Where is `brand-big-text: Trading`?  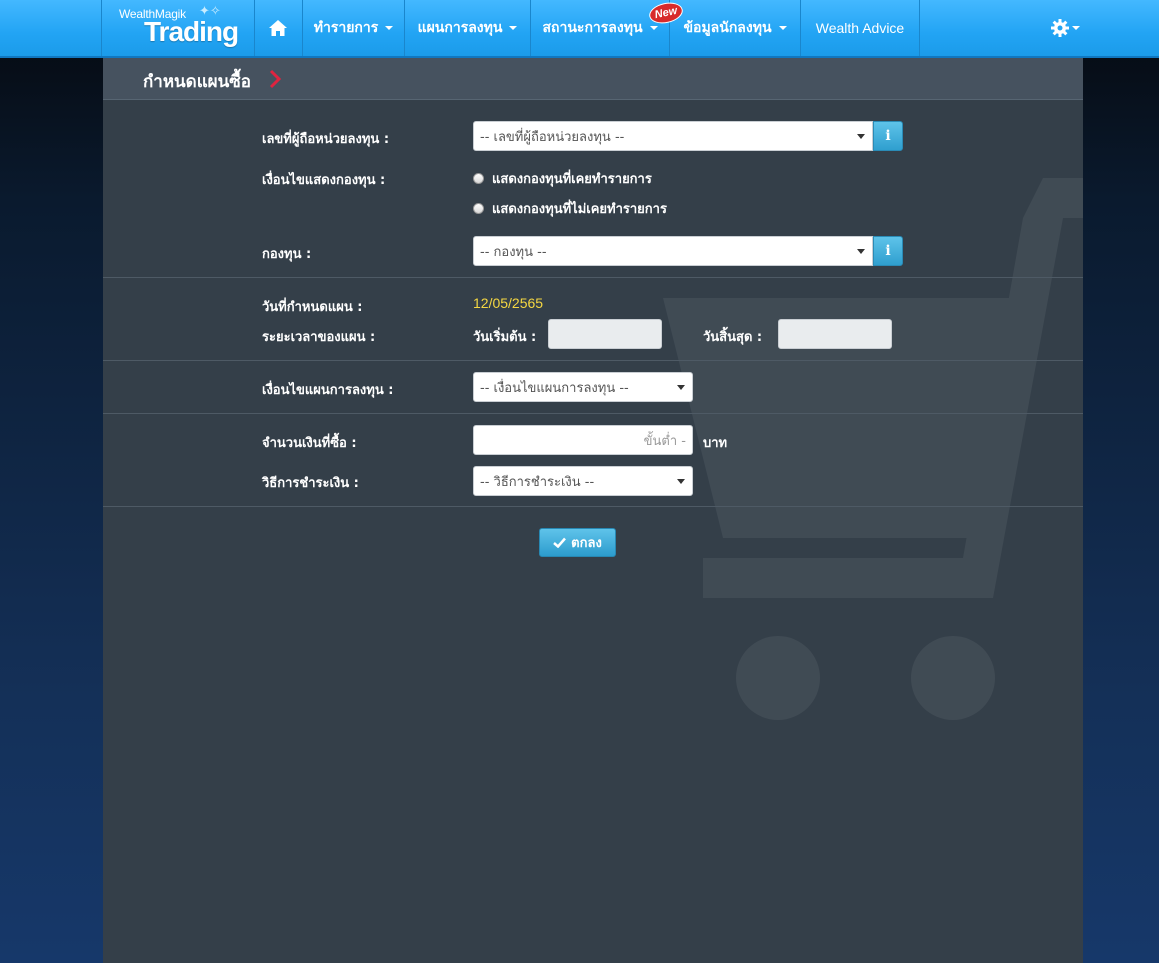
brand-big-text: Trading is located at coordinates (191, 31).